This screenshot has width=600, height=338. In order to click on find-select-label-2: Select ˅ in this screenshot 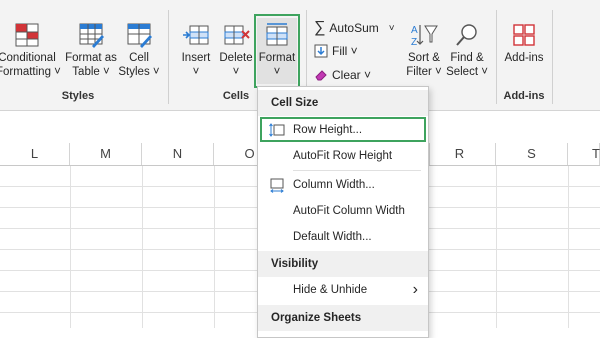, I will do `click(467, 72)`.